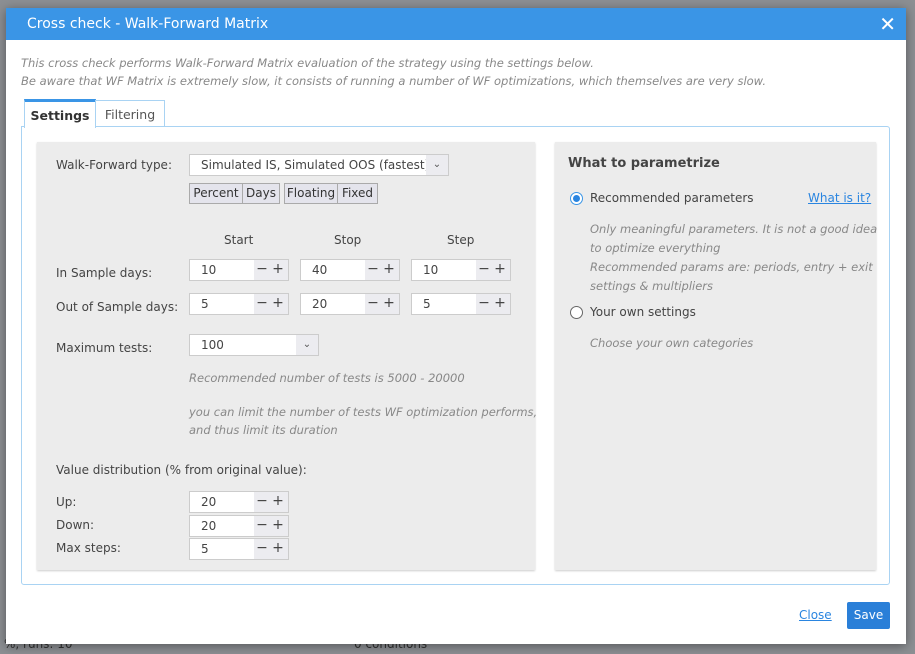 The width and height of the screenshot is (915, 654). What do you see at coordinates (114, 165) in the screenshot?
I see `wf-type-label: Walk-Forward type:` at bounding box center [114, 165].